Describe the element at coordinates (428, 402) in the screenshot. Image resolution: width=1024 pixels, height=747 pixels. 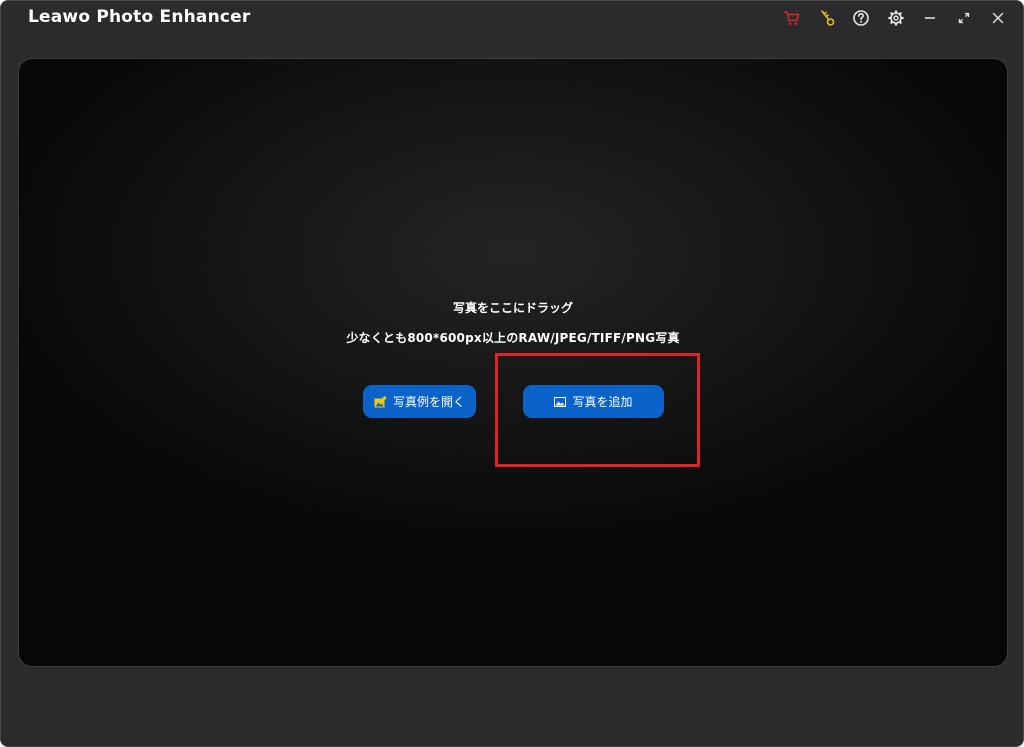
I see `open-sample-label: 写真例を開く` at that location.